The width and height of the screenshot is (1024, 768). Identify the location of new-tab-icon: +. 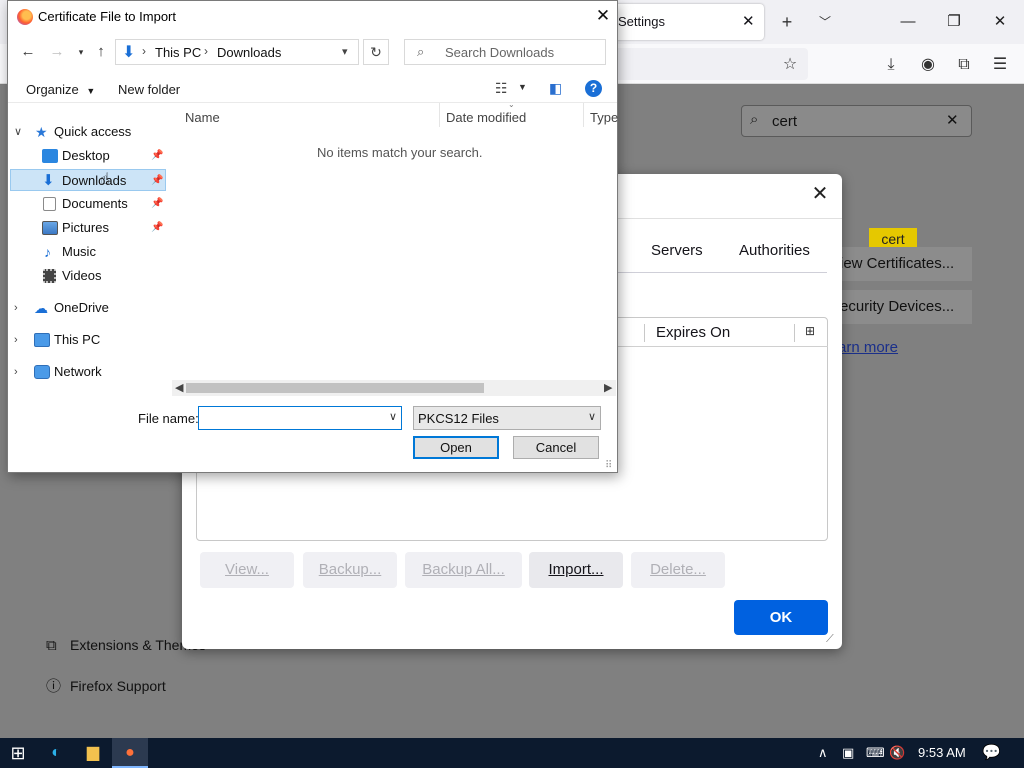
(787, 22).